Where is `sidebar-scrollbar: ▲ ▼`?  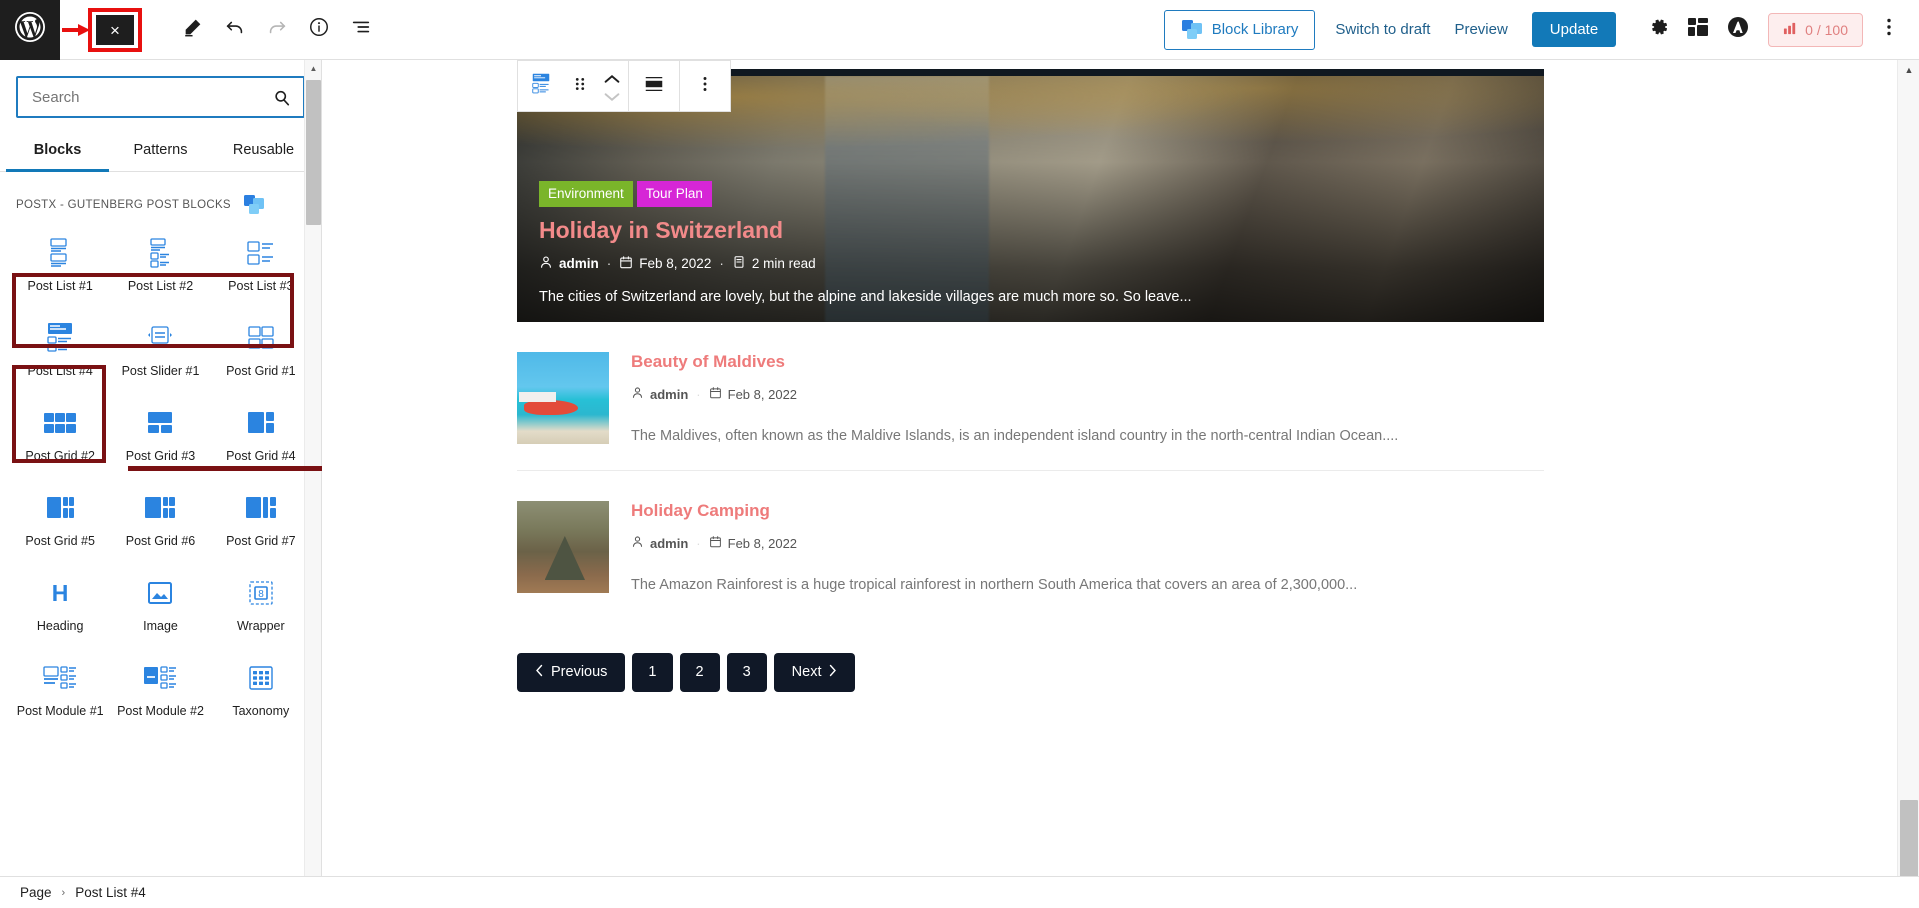
sidebar-scrollbar: ▲ ▼ is located at coordinates (312, 484).